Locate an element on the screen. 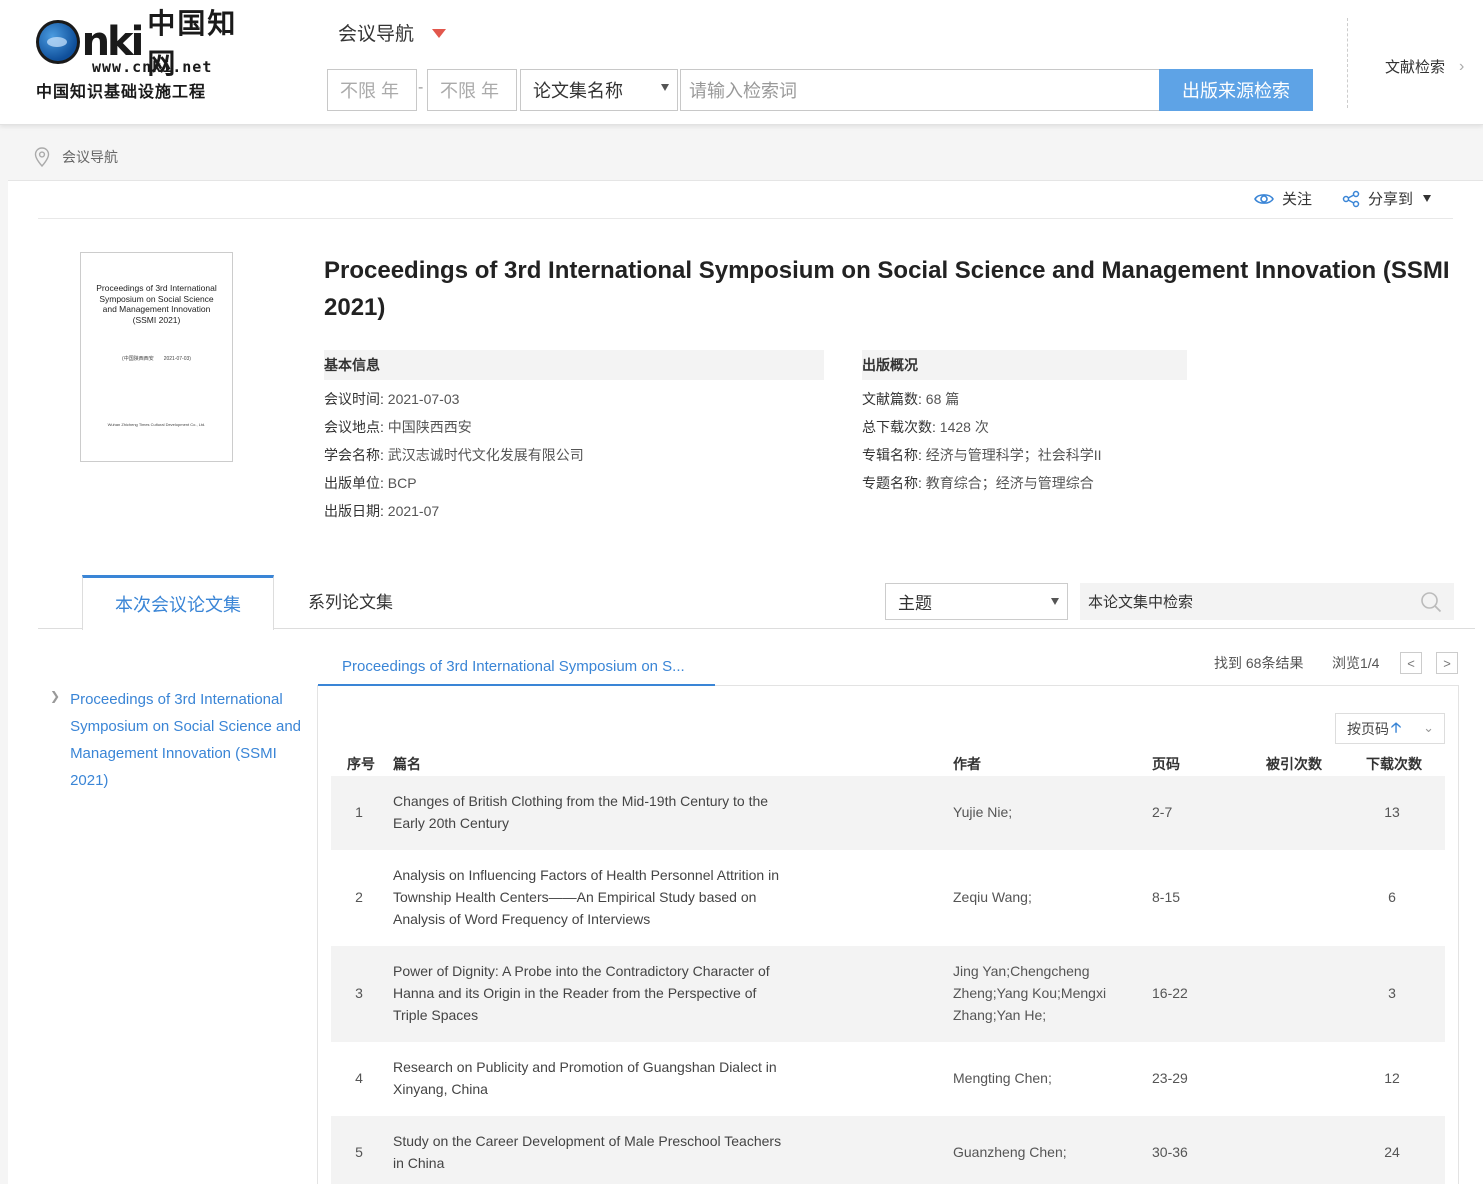 The width and height of the screenshot is (1483, 1184). row-author: Mengting Chen; is located at coordinates (1043, 1078).